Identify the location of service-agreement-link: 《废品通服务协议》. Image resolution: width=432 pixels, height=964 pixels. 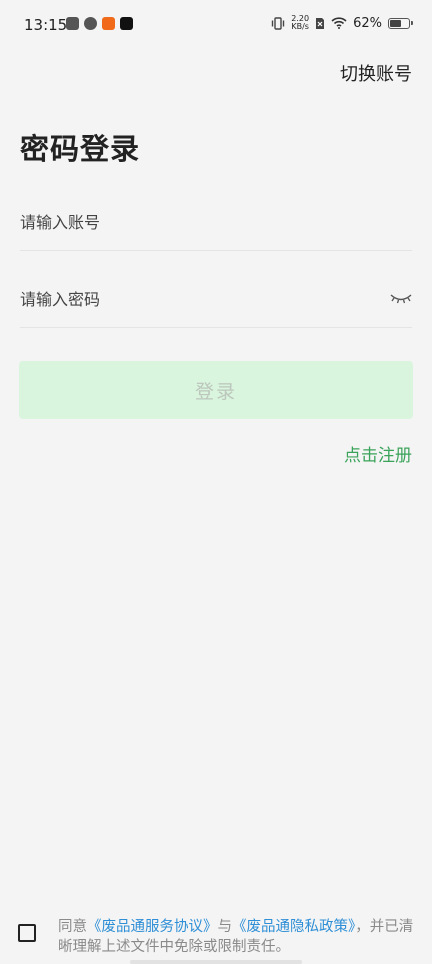
(152, 927).